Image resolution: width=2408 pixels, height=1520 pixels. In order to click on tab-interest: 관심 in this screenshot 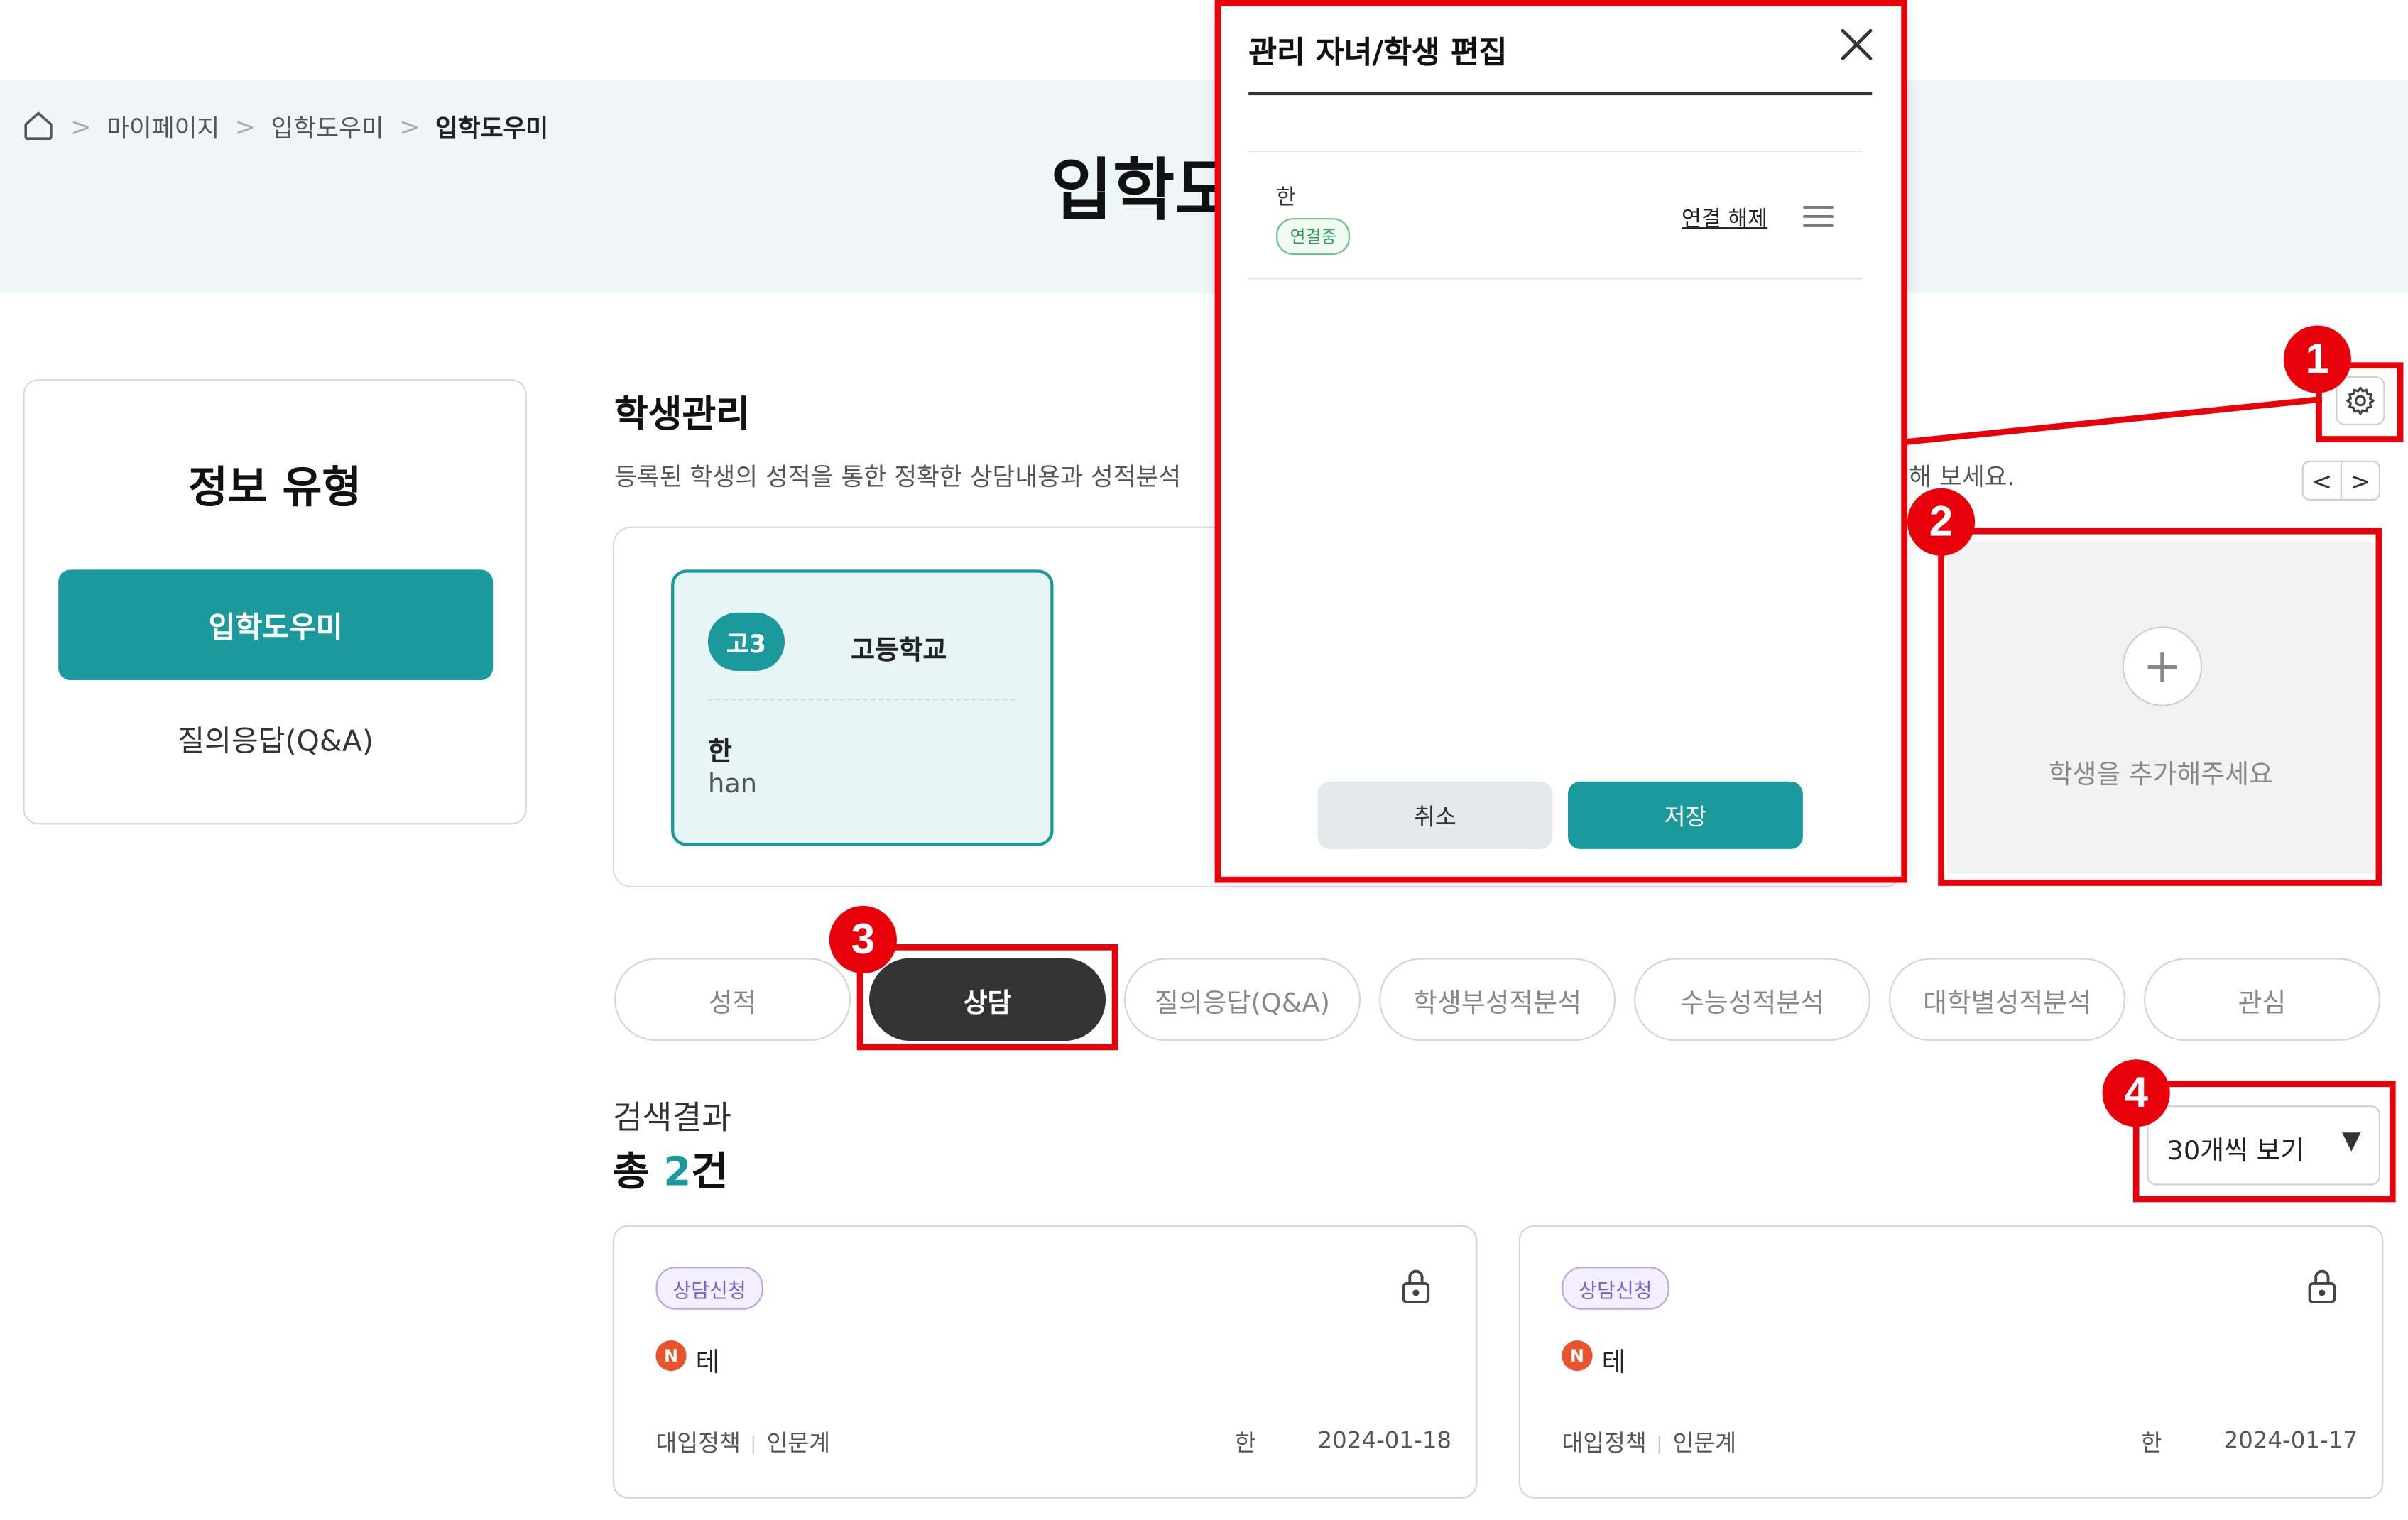, I will do `click(2262, 999)`.